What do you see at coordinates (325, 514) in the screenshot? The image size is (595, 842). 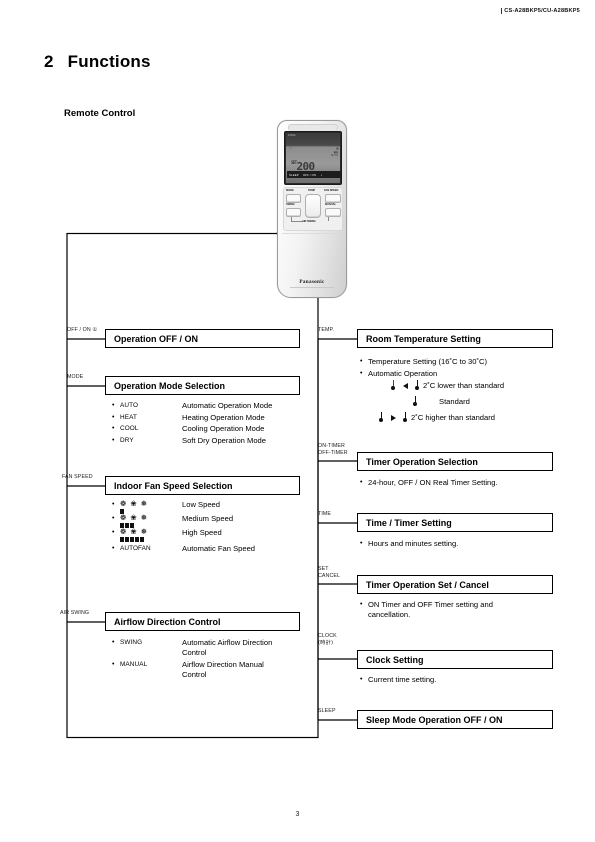 I see `tag-time: TIME` at bounding box center [325, 514].